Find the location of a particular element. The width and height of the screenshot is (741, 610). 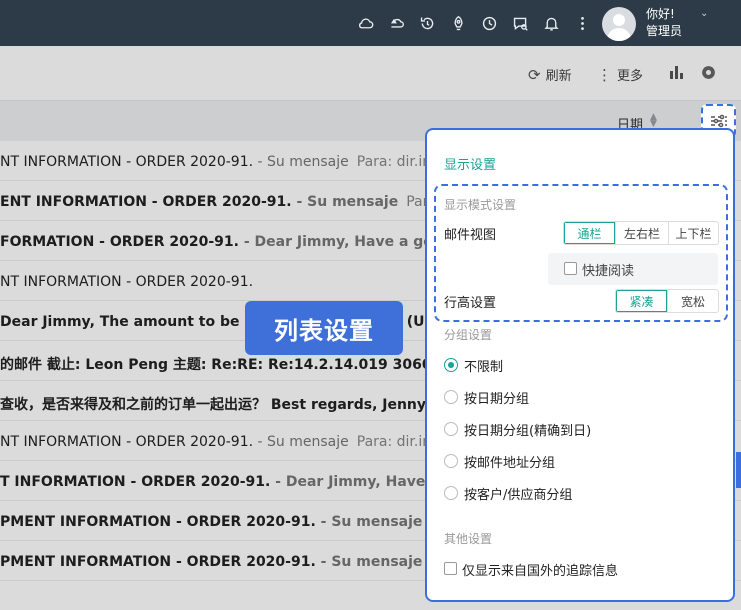

other-settings-label: 其他设置 is located at coordinates (468, 539).